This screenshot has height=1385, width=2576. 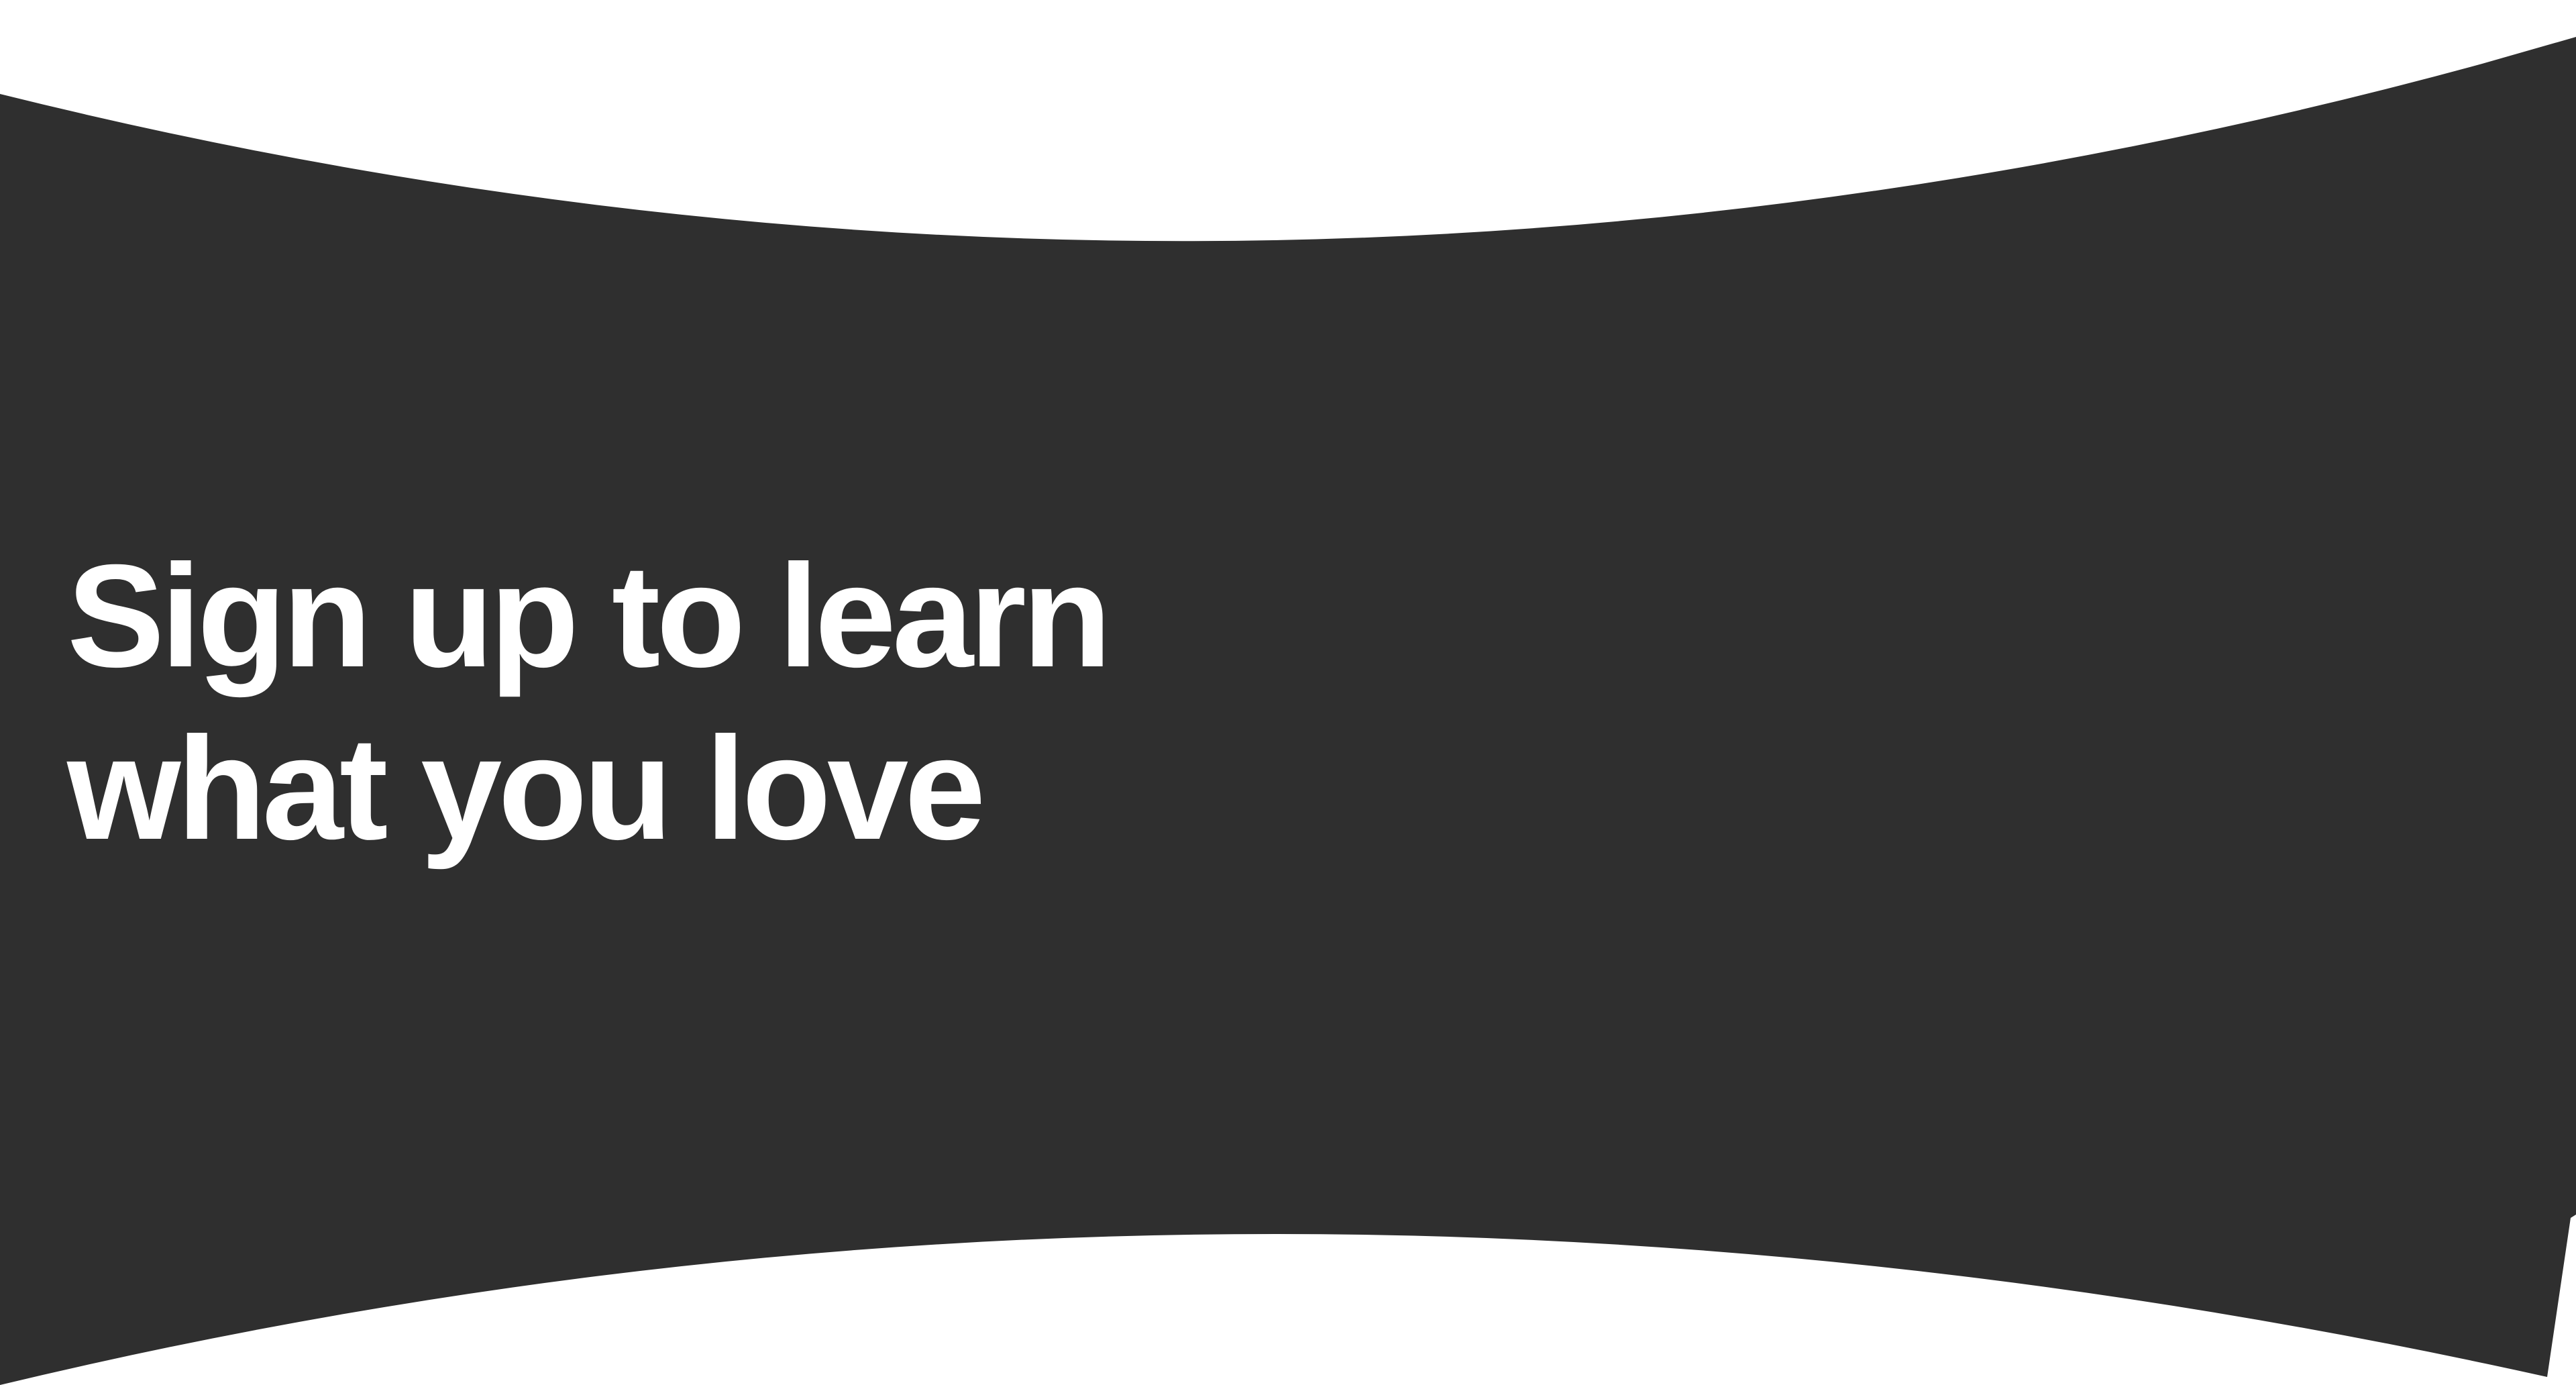 What do you see at coordinates (589, 616) in the screenshot?
I see `headline-line-1: Sign up to learn` at bounding box center [589, 616].